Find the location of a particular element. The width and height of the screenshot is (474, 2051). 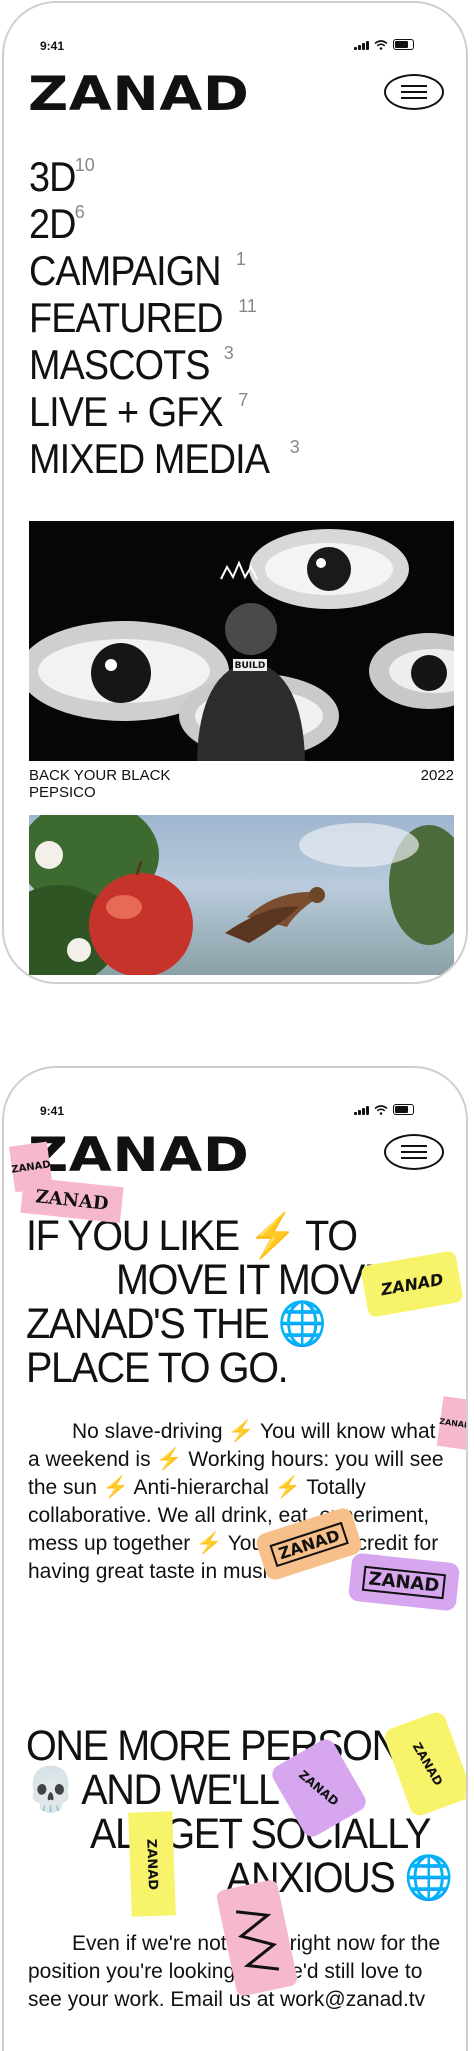

headline2-line: 💀 AND WE'LL is located at coordinates (153, 1790).